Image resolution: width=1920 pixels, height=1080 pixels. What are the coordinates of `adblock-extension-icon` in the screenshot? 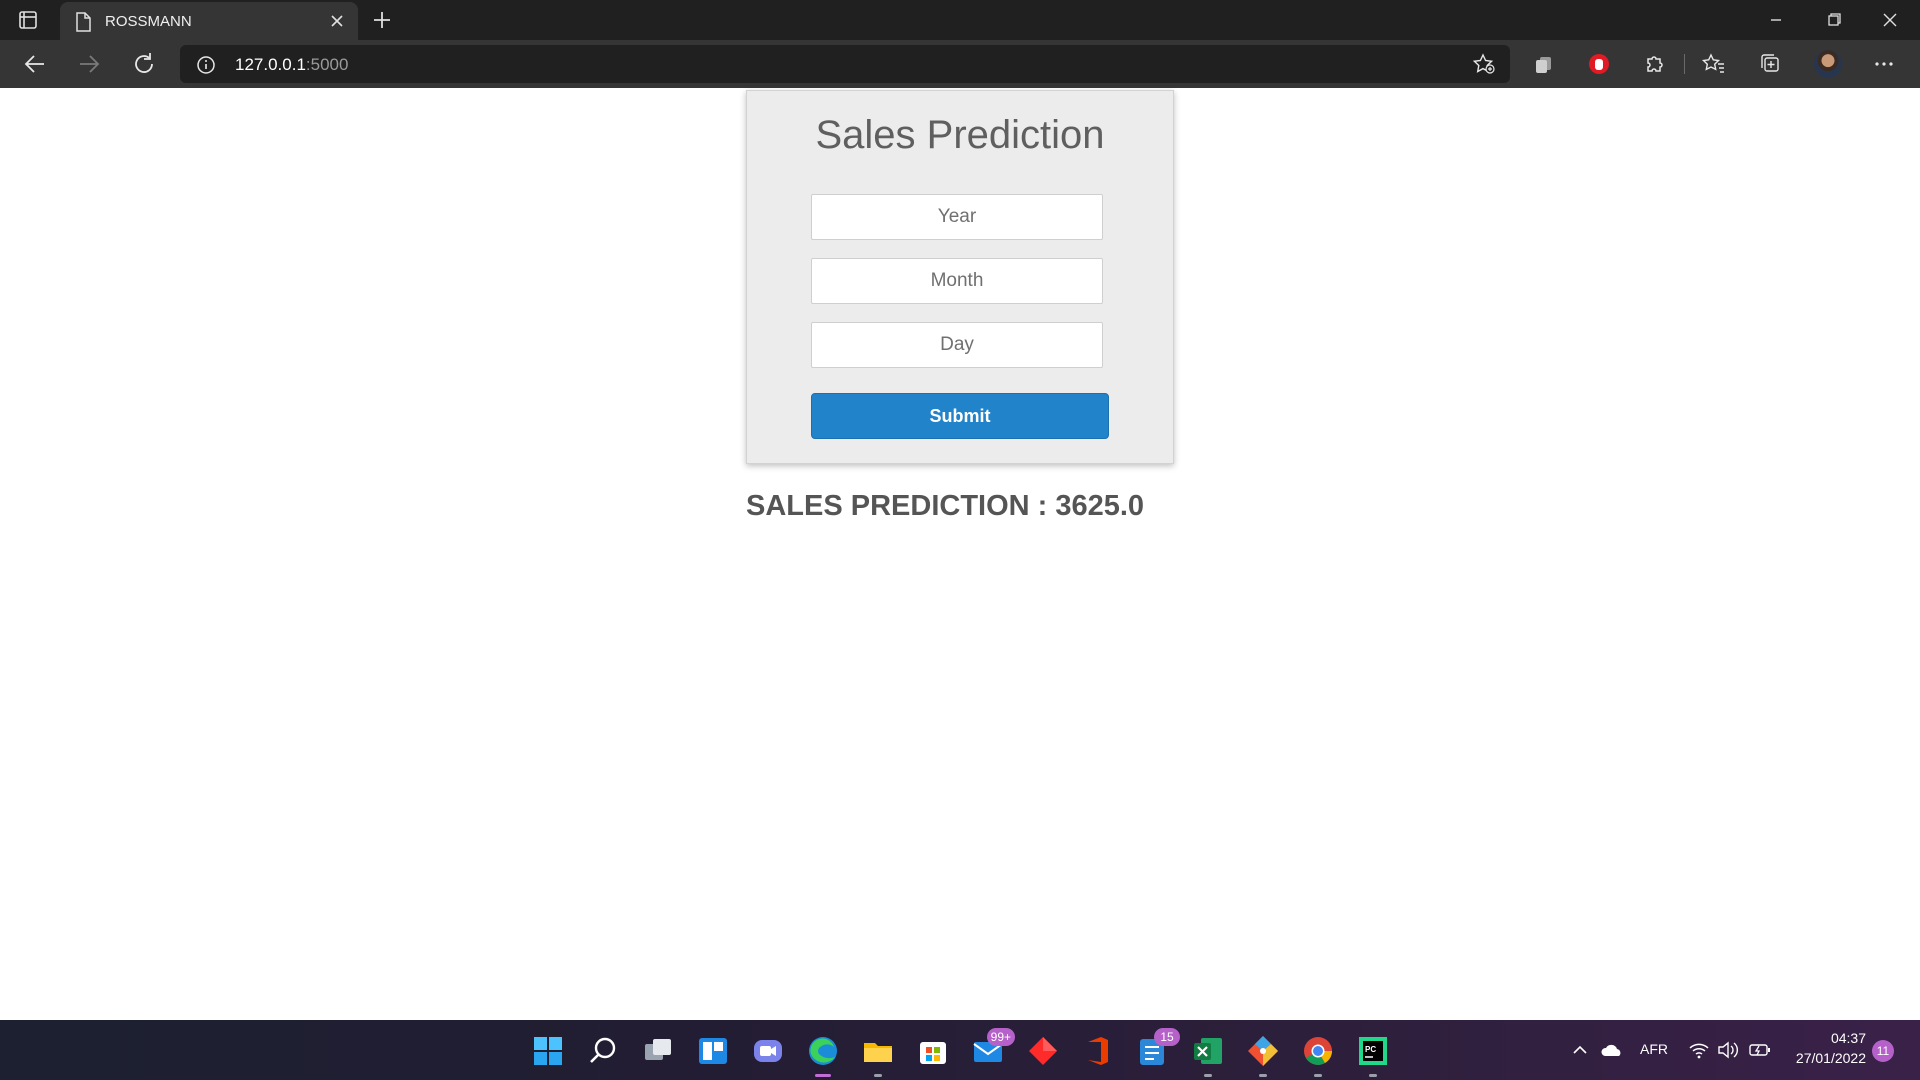 It's located at (1599, 64).